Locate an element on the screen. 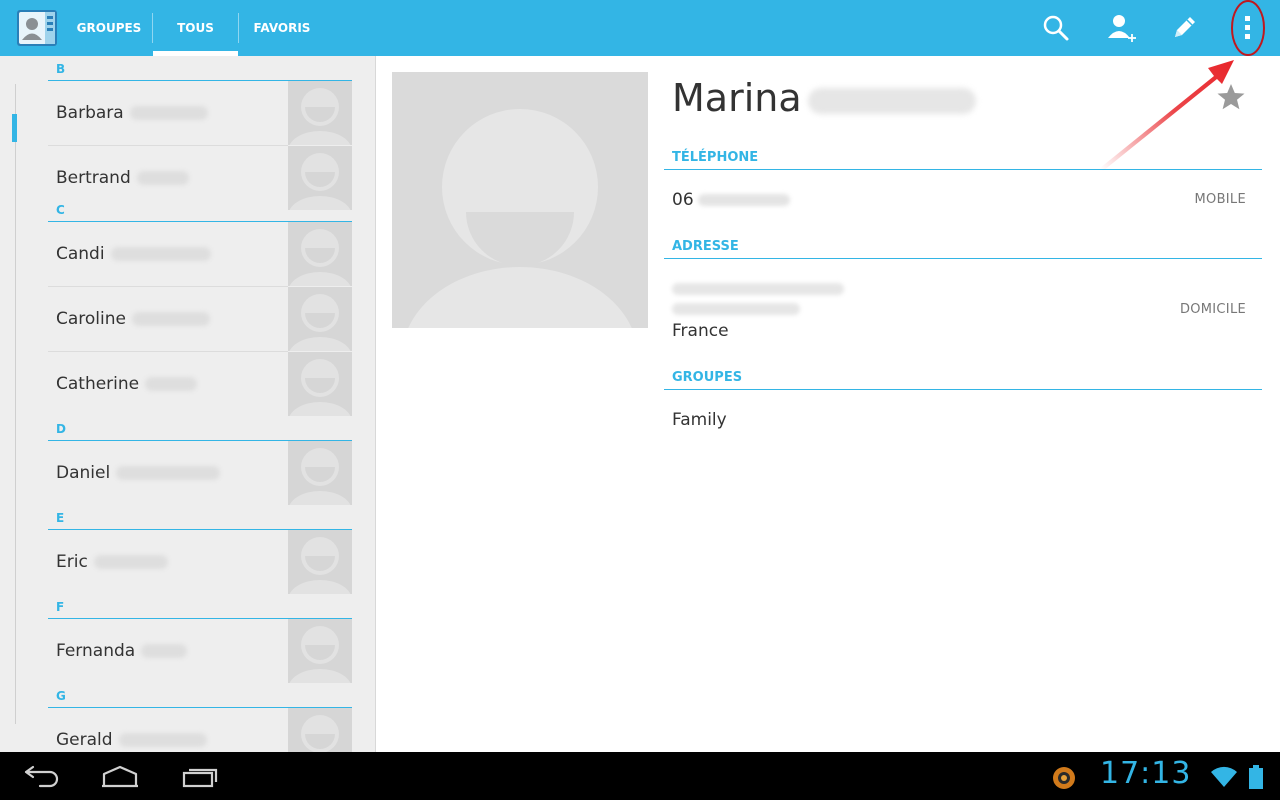  battery-icon is located at coordinates (1256, 779).